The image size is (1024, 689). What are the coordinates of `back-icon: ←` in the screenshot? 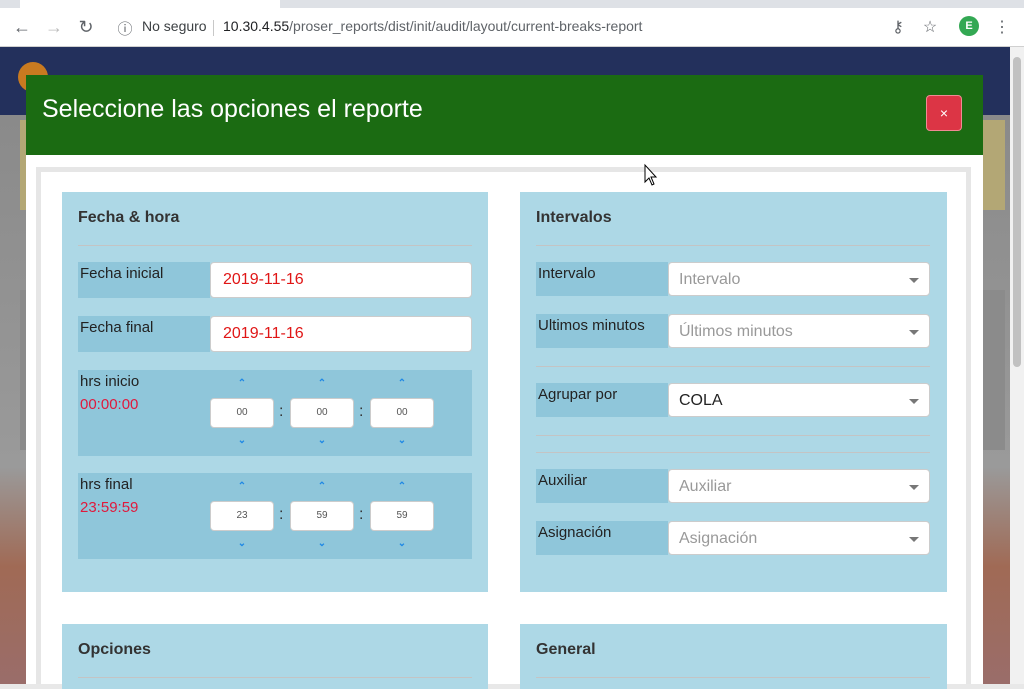 It's located at (22, 27).